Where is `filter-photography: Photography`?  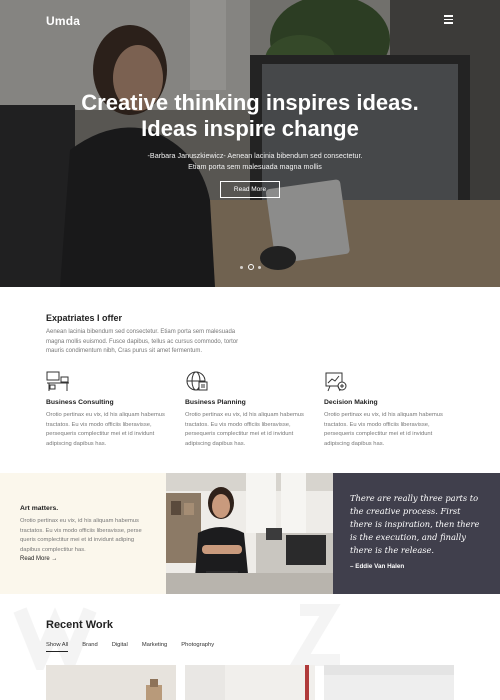
filter-photography: Photography is located at coordinates (197, 647).